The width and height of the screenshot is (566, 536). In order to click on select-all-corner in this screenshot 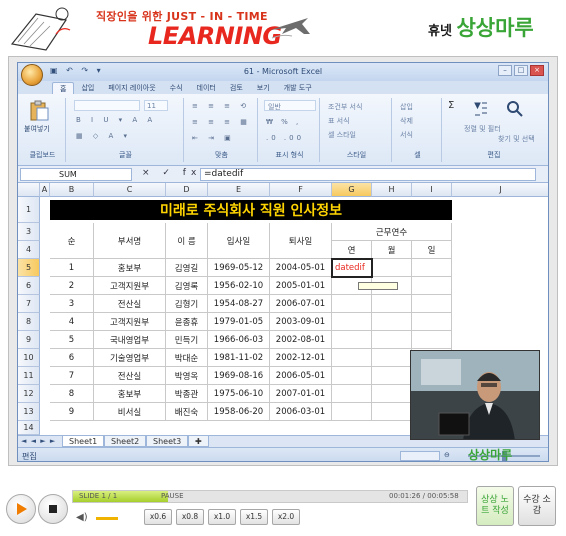, I will do `click(29, 190)`.